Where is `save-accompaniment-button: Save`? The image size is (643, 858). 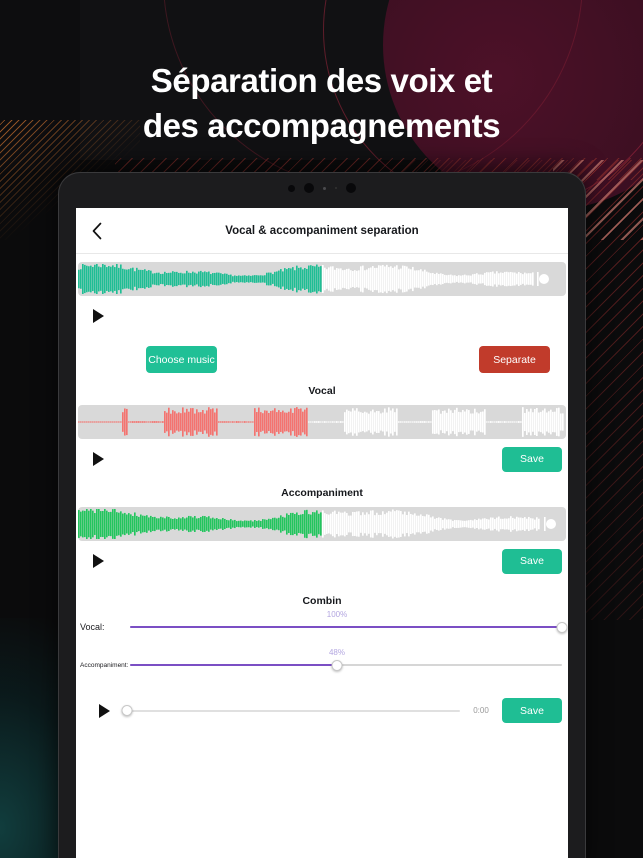 save-accompaniment-button: Save is located at coordinates (532, 561).